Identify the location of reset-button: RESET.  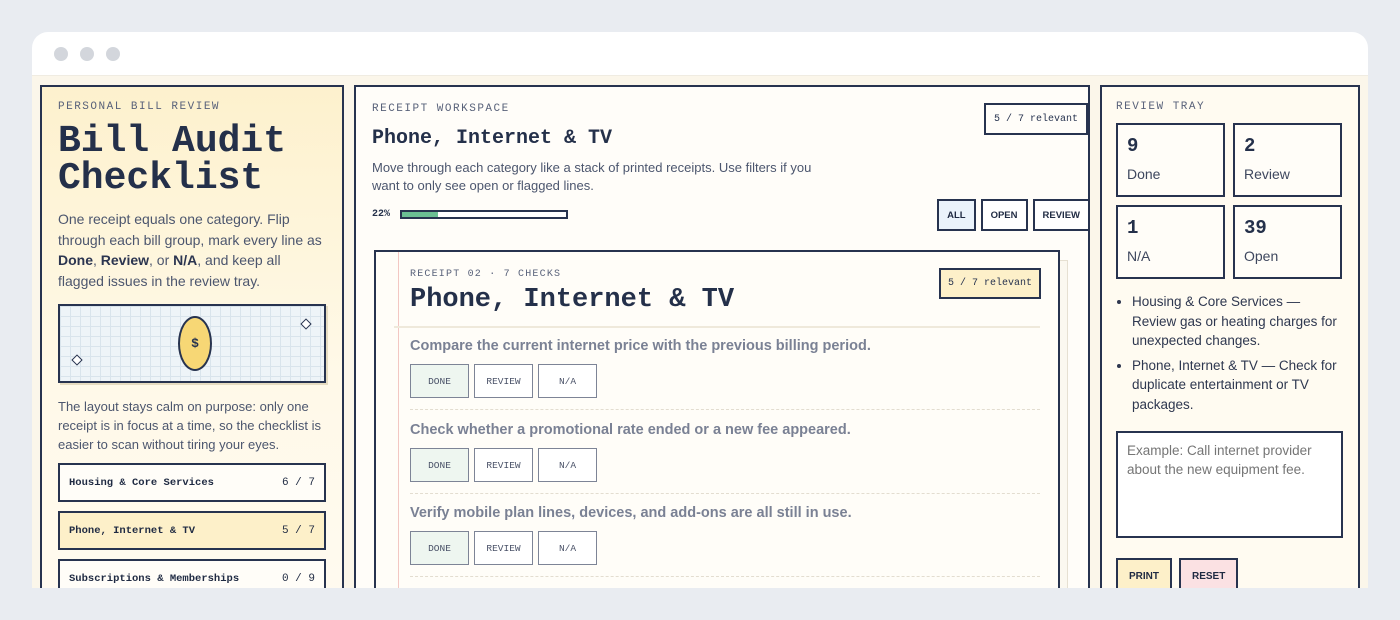
(1209, 573).